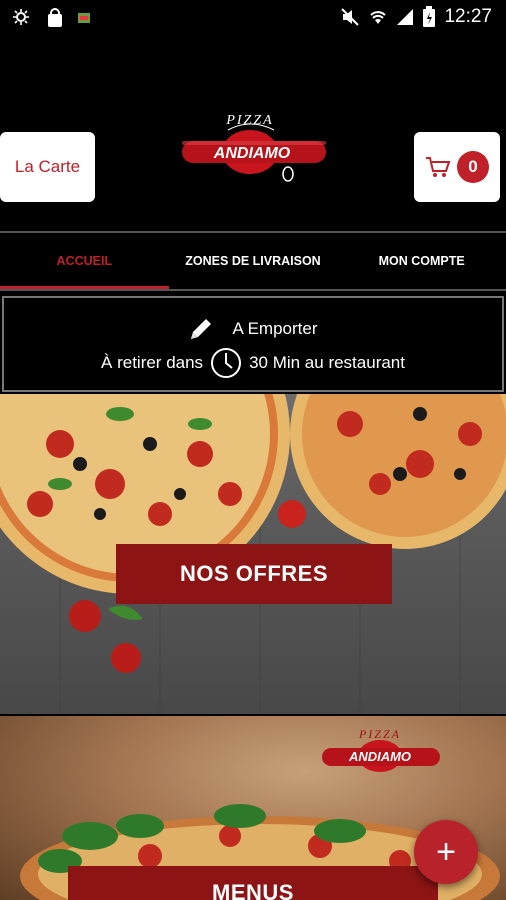 The width and height of the screenshot is (506, 900). I want to click on cart-count-badge: 0, so click(473, 167).